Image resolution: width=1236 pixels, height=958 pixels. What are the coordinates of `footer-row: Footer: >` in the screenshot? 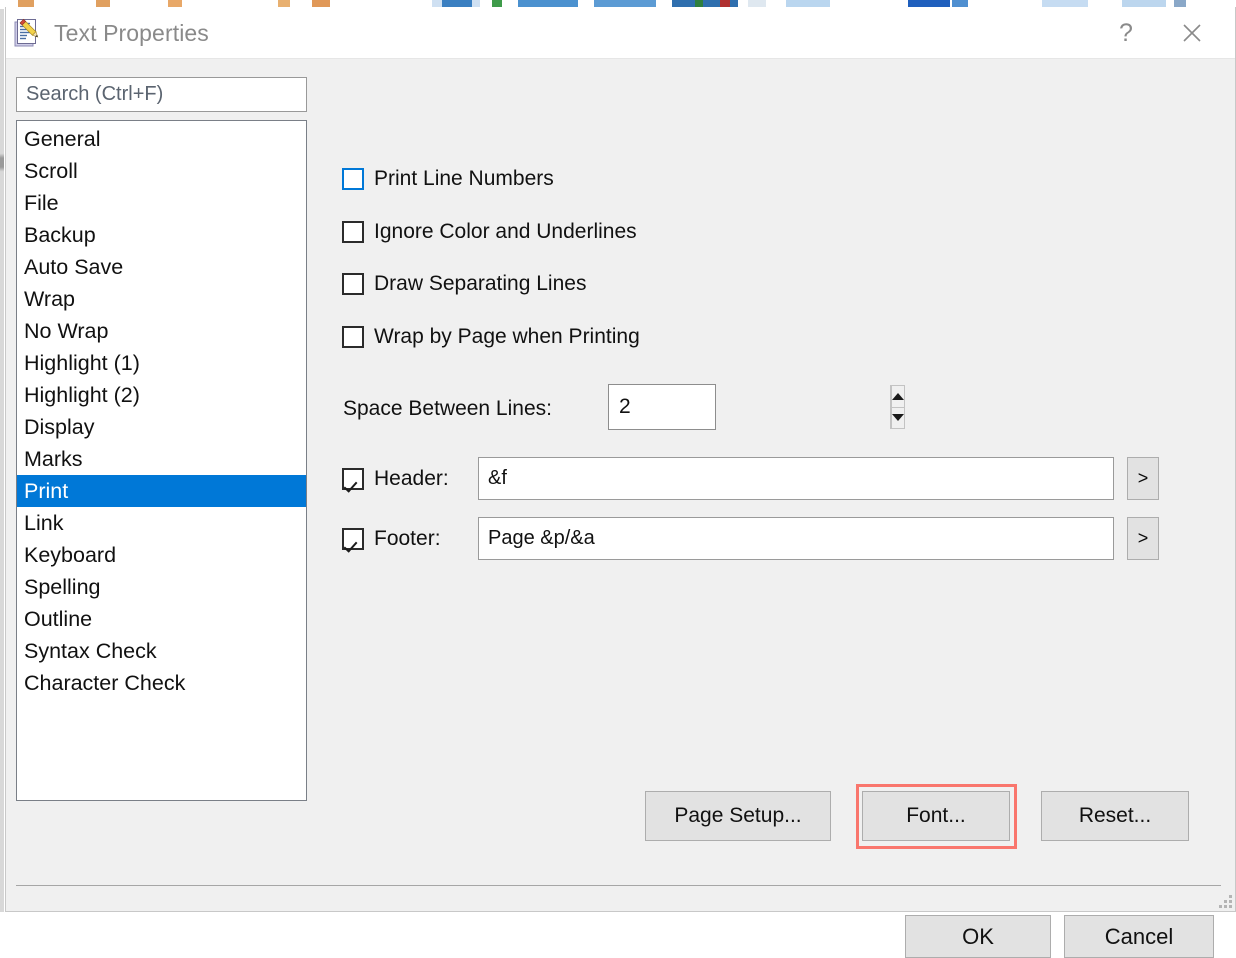 It's located at (750, 538).